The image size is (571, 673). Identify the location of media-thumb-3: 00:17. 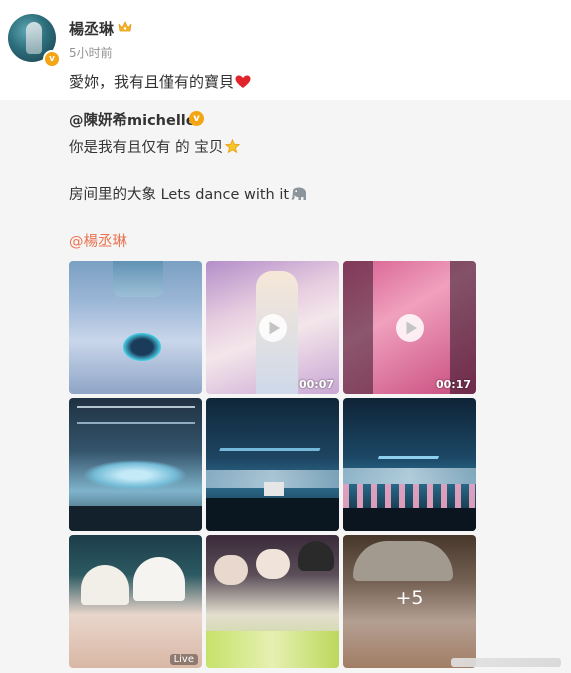
(409, 327).